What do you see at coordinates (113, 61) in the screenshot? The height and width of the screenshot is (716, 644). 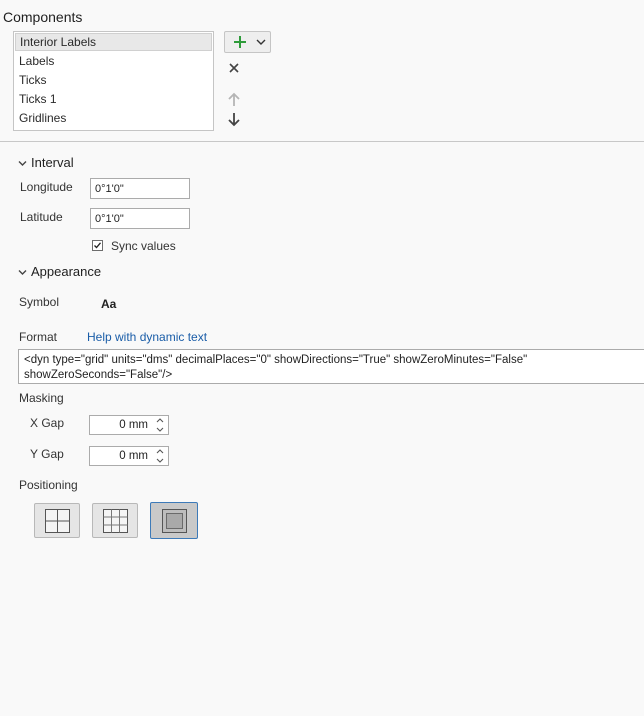 I see `list-item: Labels` at bounding box center [113, 61].